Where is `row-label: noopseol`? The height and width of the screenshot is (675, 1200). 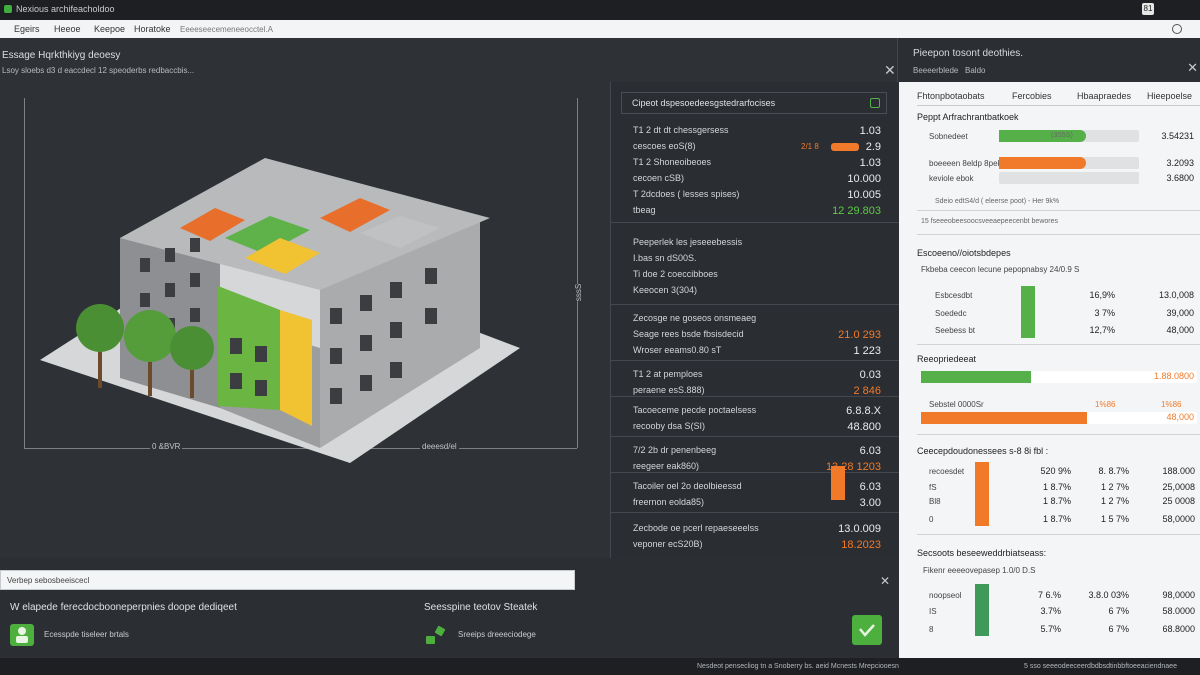 row-label: noopseol is located at coordinates (945, 595).